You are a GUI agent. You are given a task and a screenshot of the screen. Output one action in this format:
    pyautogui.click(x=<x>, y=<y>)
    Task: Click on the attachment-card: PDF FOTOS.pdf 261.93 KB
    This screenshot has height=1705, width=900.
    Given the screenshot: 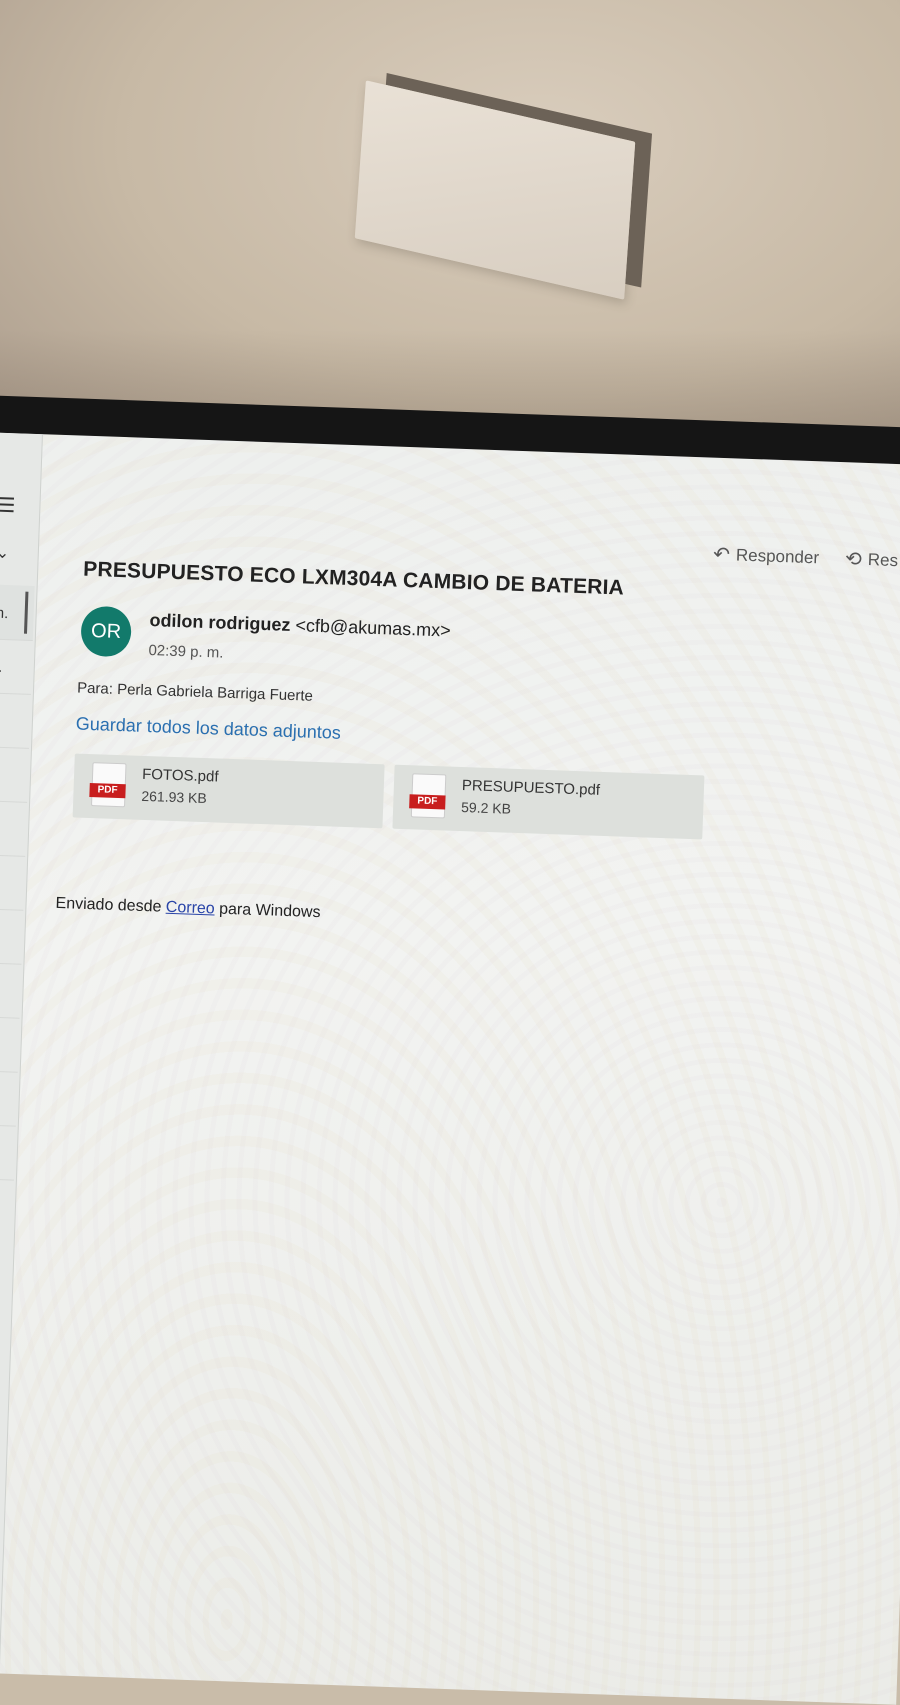 What is the action you would take?
    pyautogui.click(x=228, y=791)
    